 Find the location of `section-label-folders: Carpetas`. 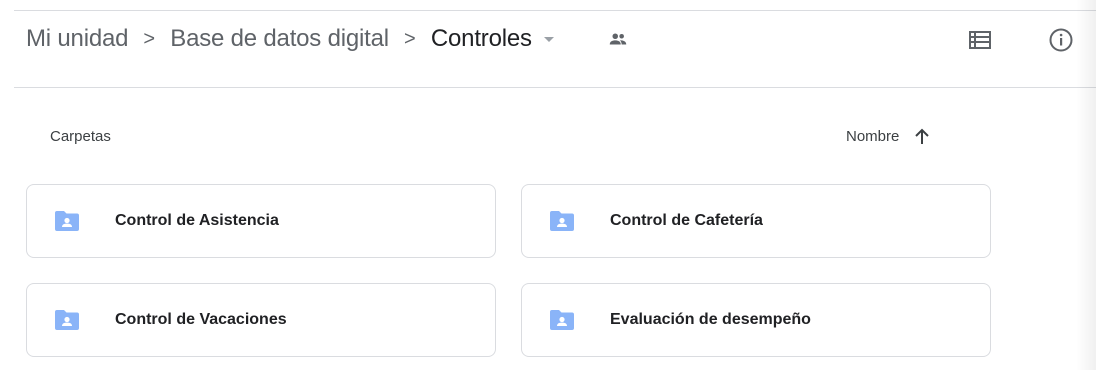

section-label-folders: Carpetas is located at coordinates (80, 136).